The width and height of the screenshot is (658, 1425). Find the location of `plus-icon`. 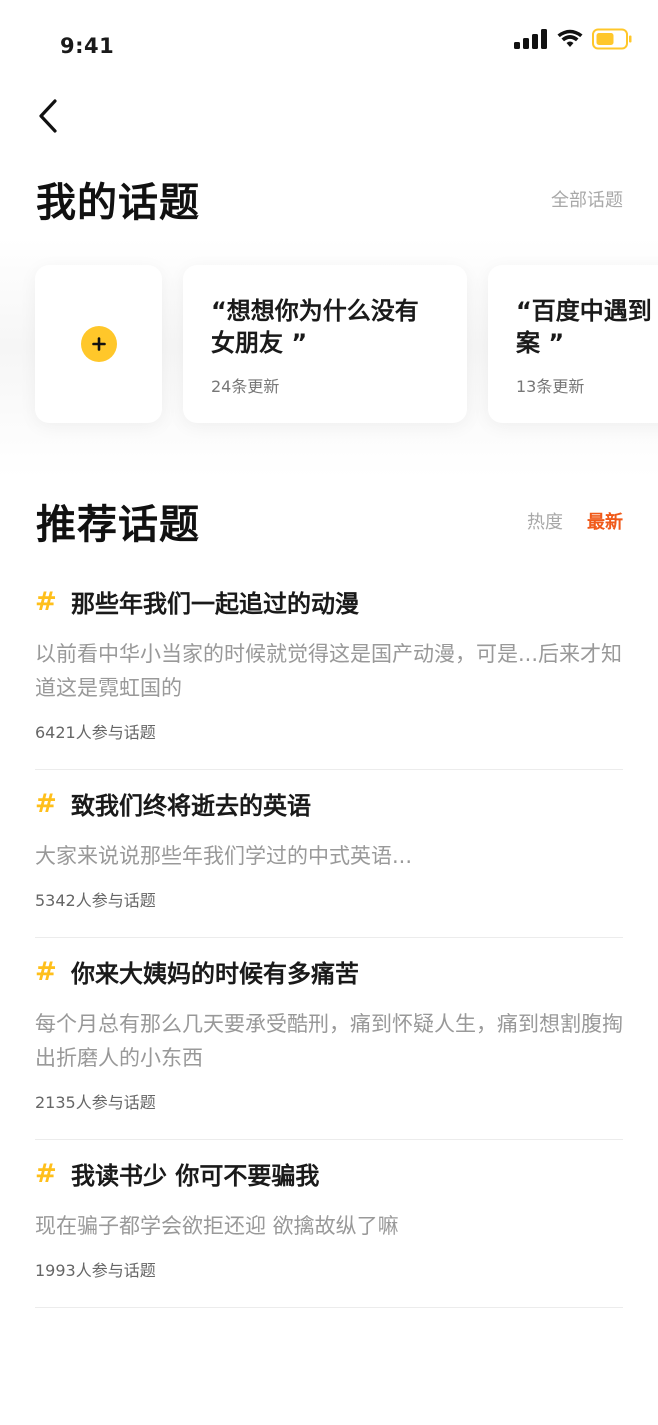

plus-icon is located at coordinates (98, 344).